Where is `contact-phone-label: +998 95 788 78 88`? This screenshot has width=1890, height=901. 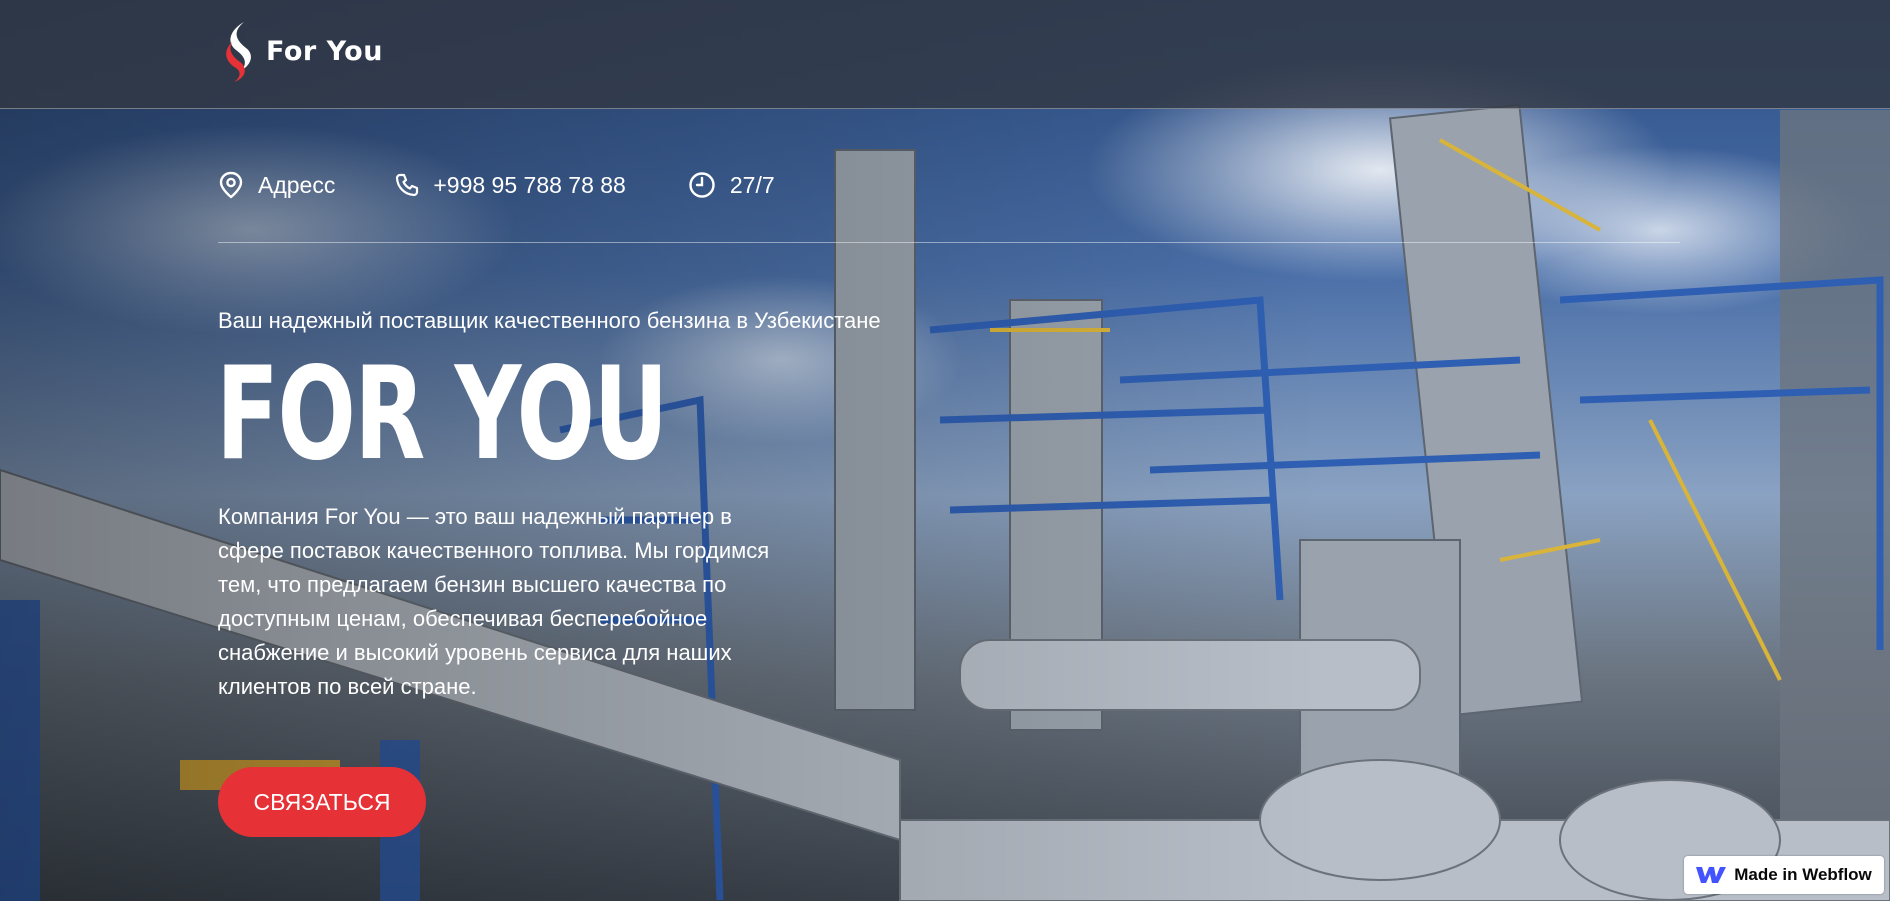 contact-phone-label: +998 95 788 78 88 is located at coordinates (529, 184).